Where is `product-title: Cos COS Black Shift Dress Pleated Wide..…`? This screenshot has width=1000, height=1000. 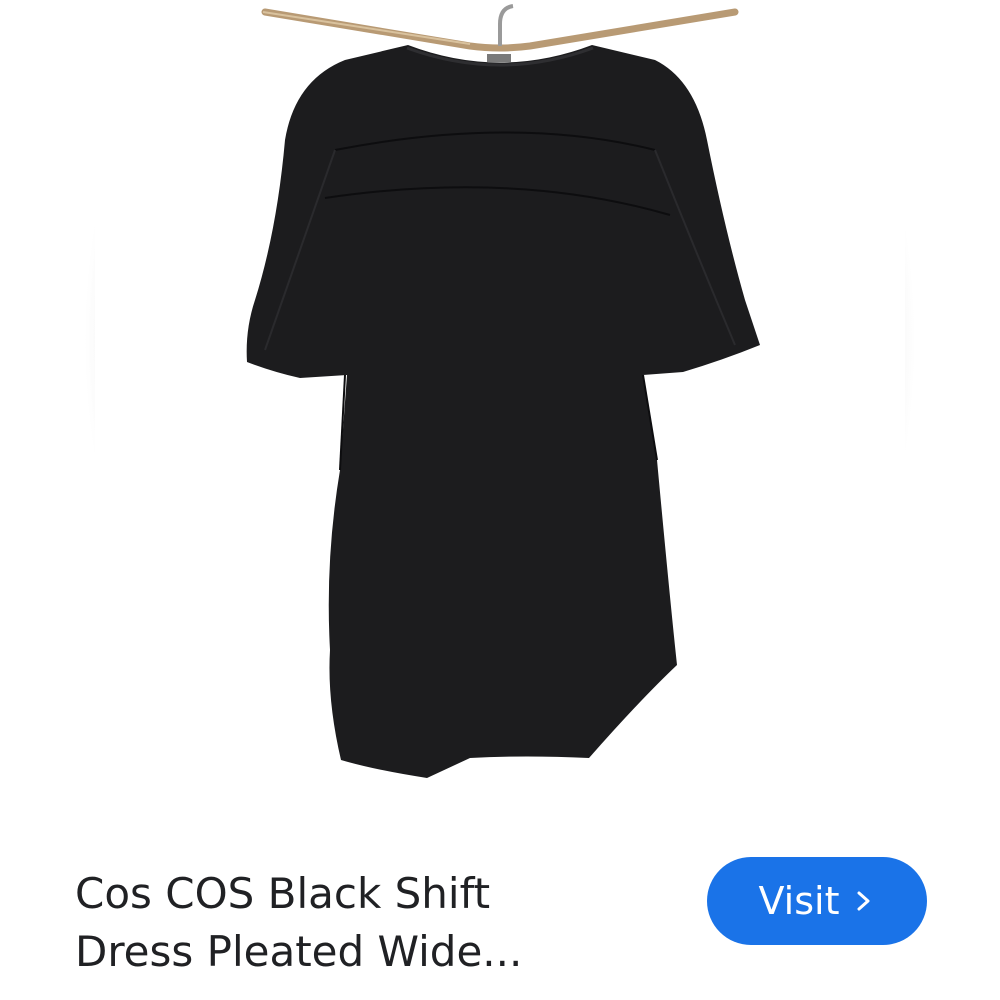 product-title: Cos COS Black Shift Dress Pleated Wide..… is located at coordinates (355, 923).